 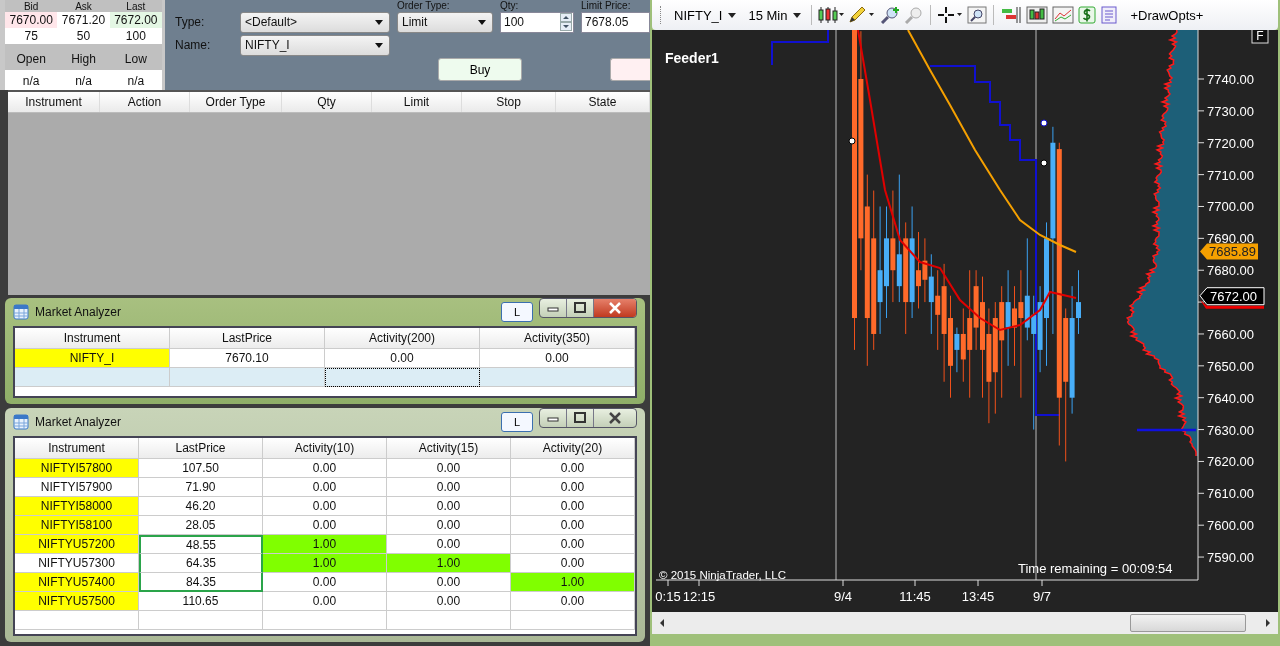 I want to click on copyright-text: © 2015 NinjaTrader, LLC, so click(x=722, y=575).